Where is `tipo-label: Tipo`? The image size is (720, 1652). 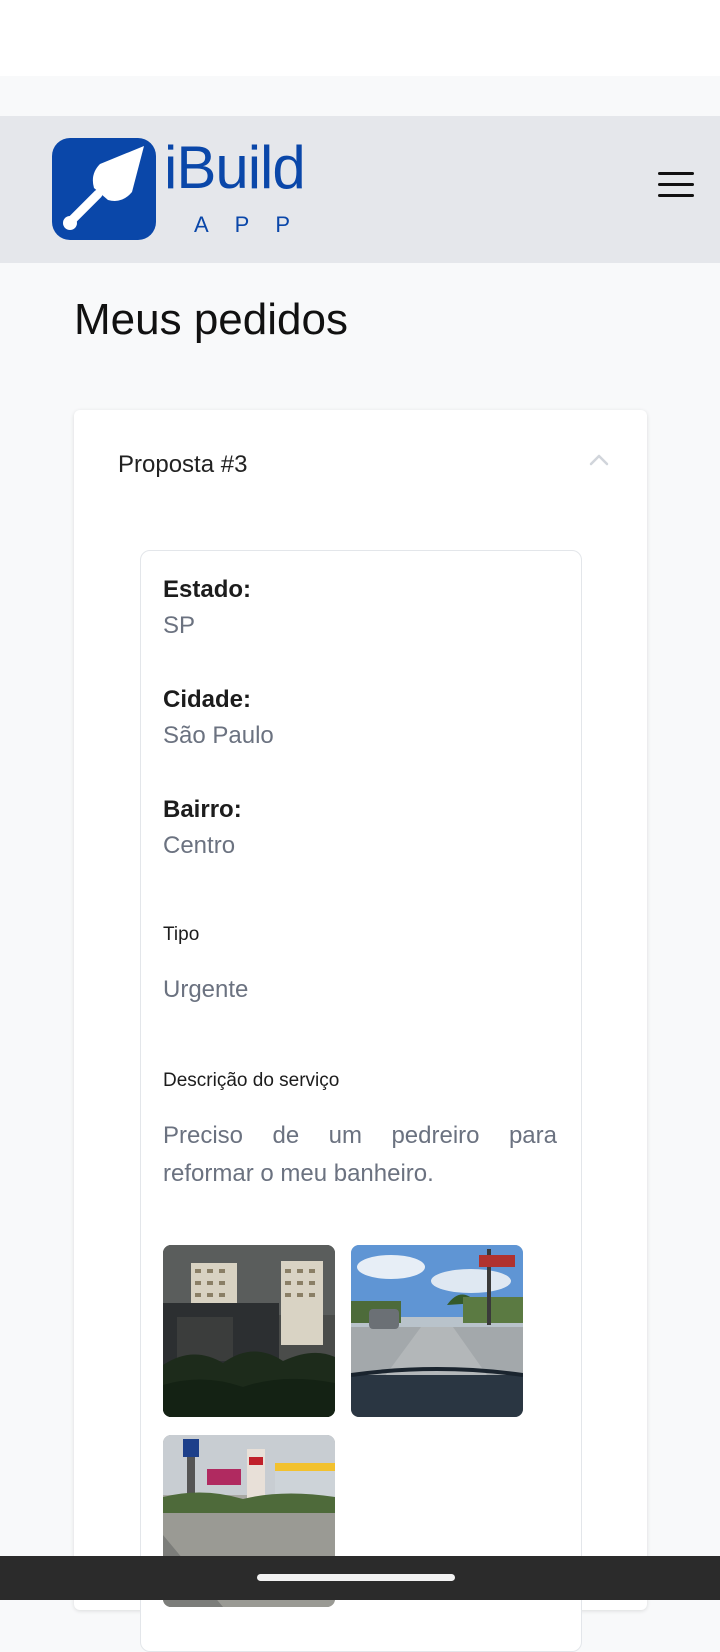
tipo-label: Tipo is located at coordinates (181, 934).